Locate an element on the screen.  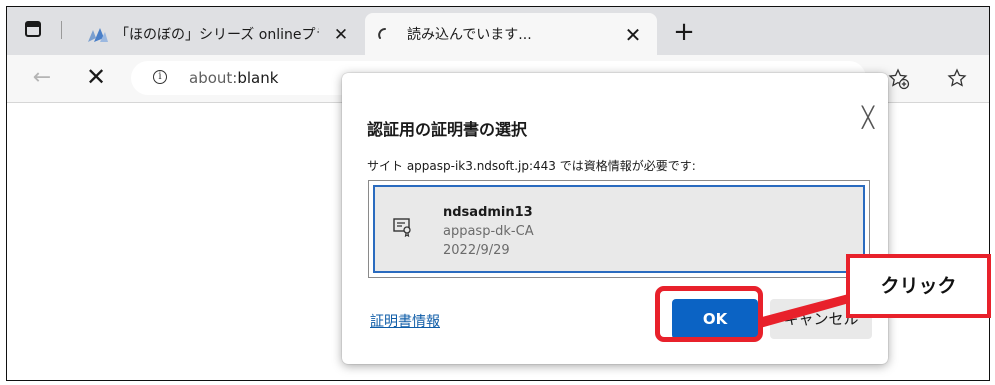
certificate-item: ndsadmin13 appasp-dk-CA 2022/9/29 is located at coordinates (619, 229).